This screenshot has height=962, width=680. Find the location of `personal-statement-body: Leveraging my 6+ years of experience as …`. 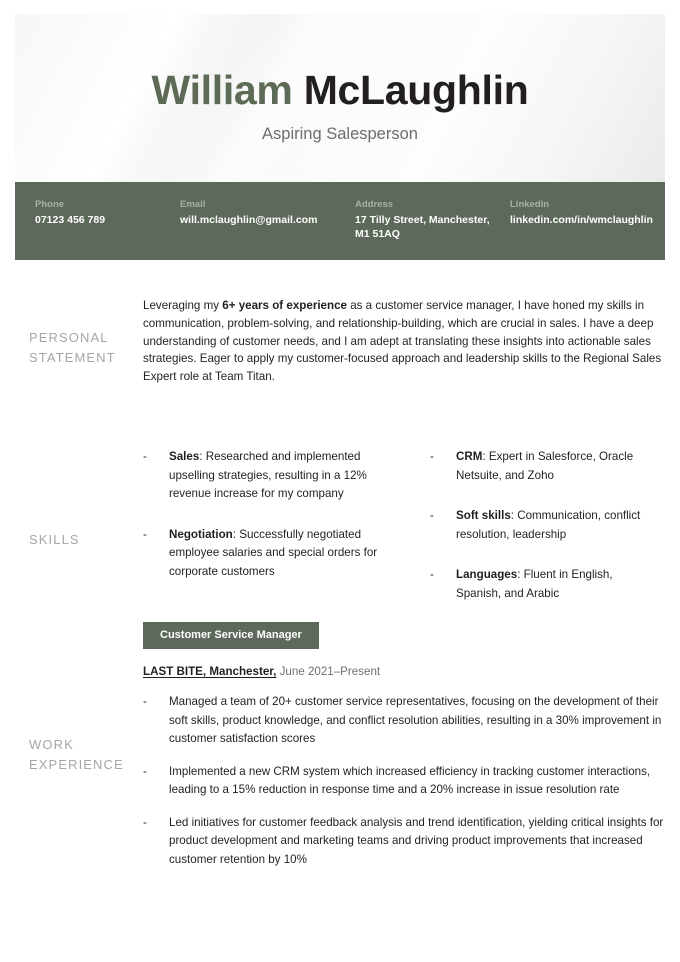

personal-statement-body: Leveraging my 6+ years of experience as … is located at coordinates (404, 341).